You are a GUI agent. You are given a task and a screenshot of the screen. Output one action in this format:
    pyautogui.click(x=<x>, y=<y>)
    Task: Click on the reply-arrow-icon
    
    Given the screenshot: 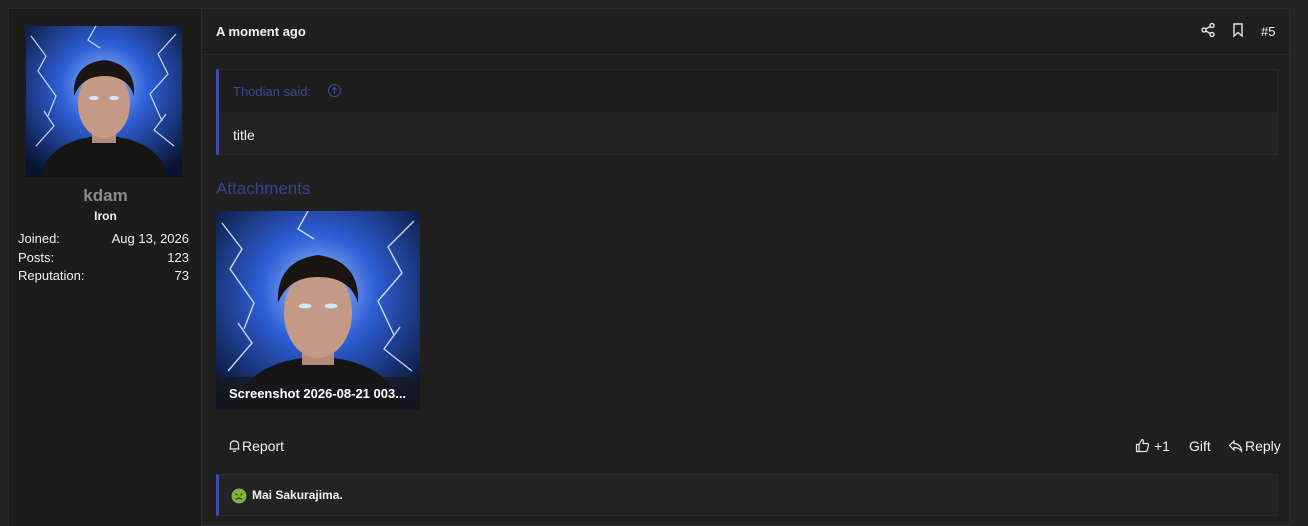 What is the action you would take?
    pyautogui.click(x=1235, y=446)
    